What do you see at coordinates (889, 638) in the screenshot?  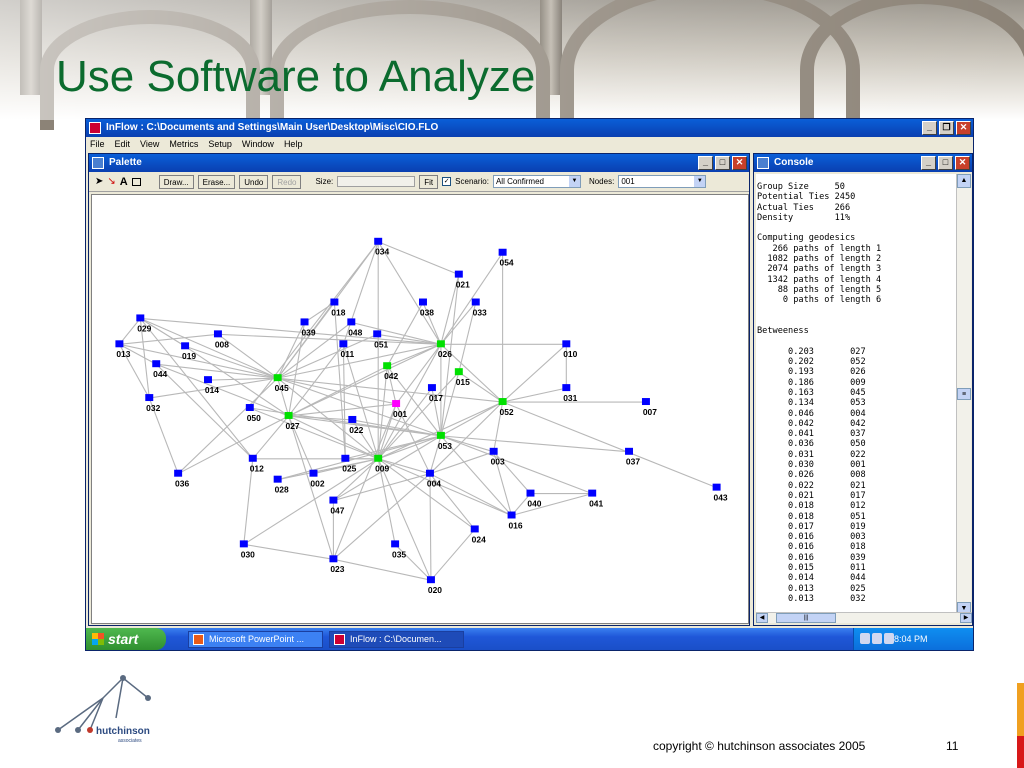 I see `tray-security-icon` at bounding box center [889, 638].